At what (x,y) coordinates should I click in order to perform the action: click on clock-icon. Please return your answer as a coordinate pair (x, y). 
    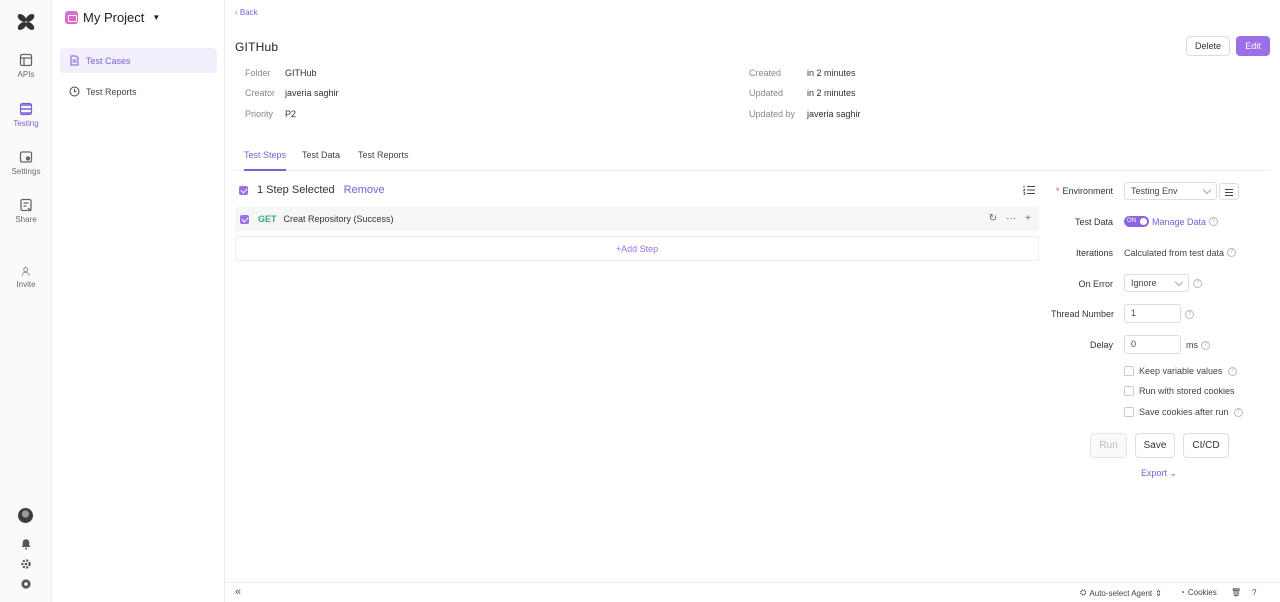
    Looking at the image, I should click on (74, 91).